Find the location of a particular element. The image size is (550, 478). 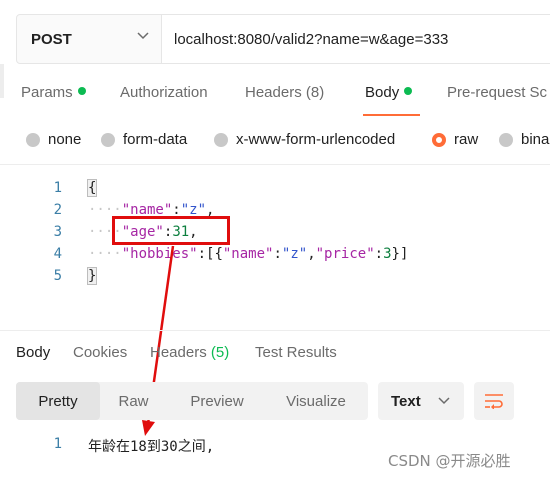

response-format-group: Pretty Raw Preview Visualize is located at coordinates (192, 401).